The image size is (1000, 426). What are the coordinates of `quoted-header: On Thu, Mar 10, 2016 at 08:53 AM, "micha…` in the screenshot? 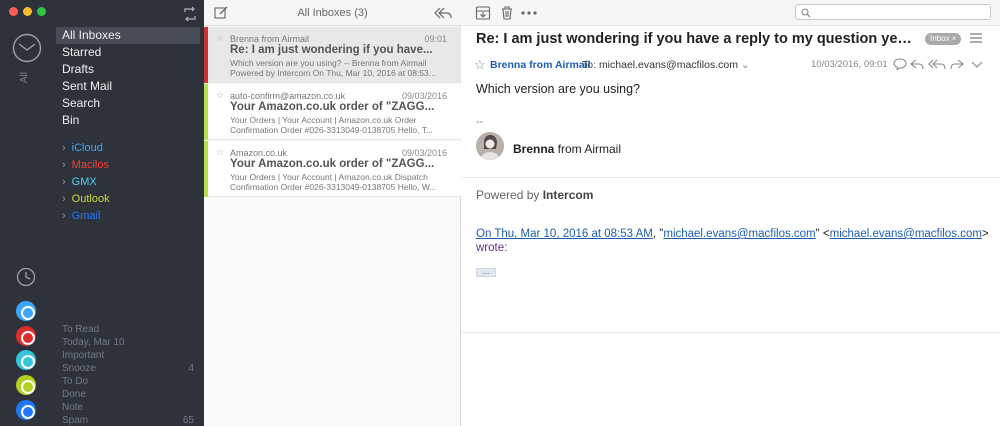 It's located at (733, 241).